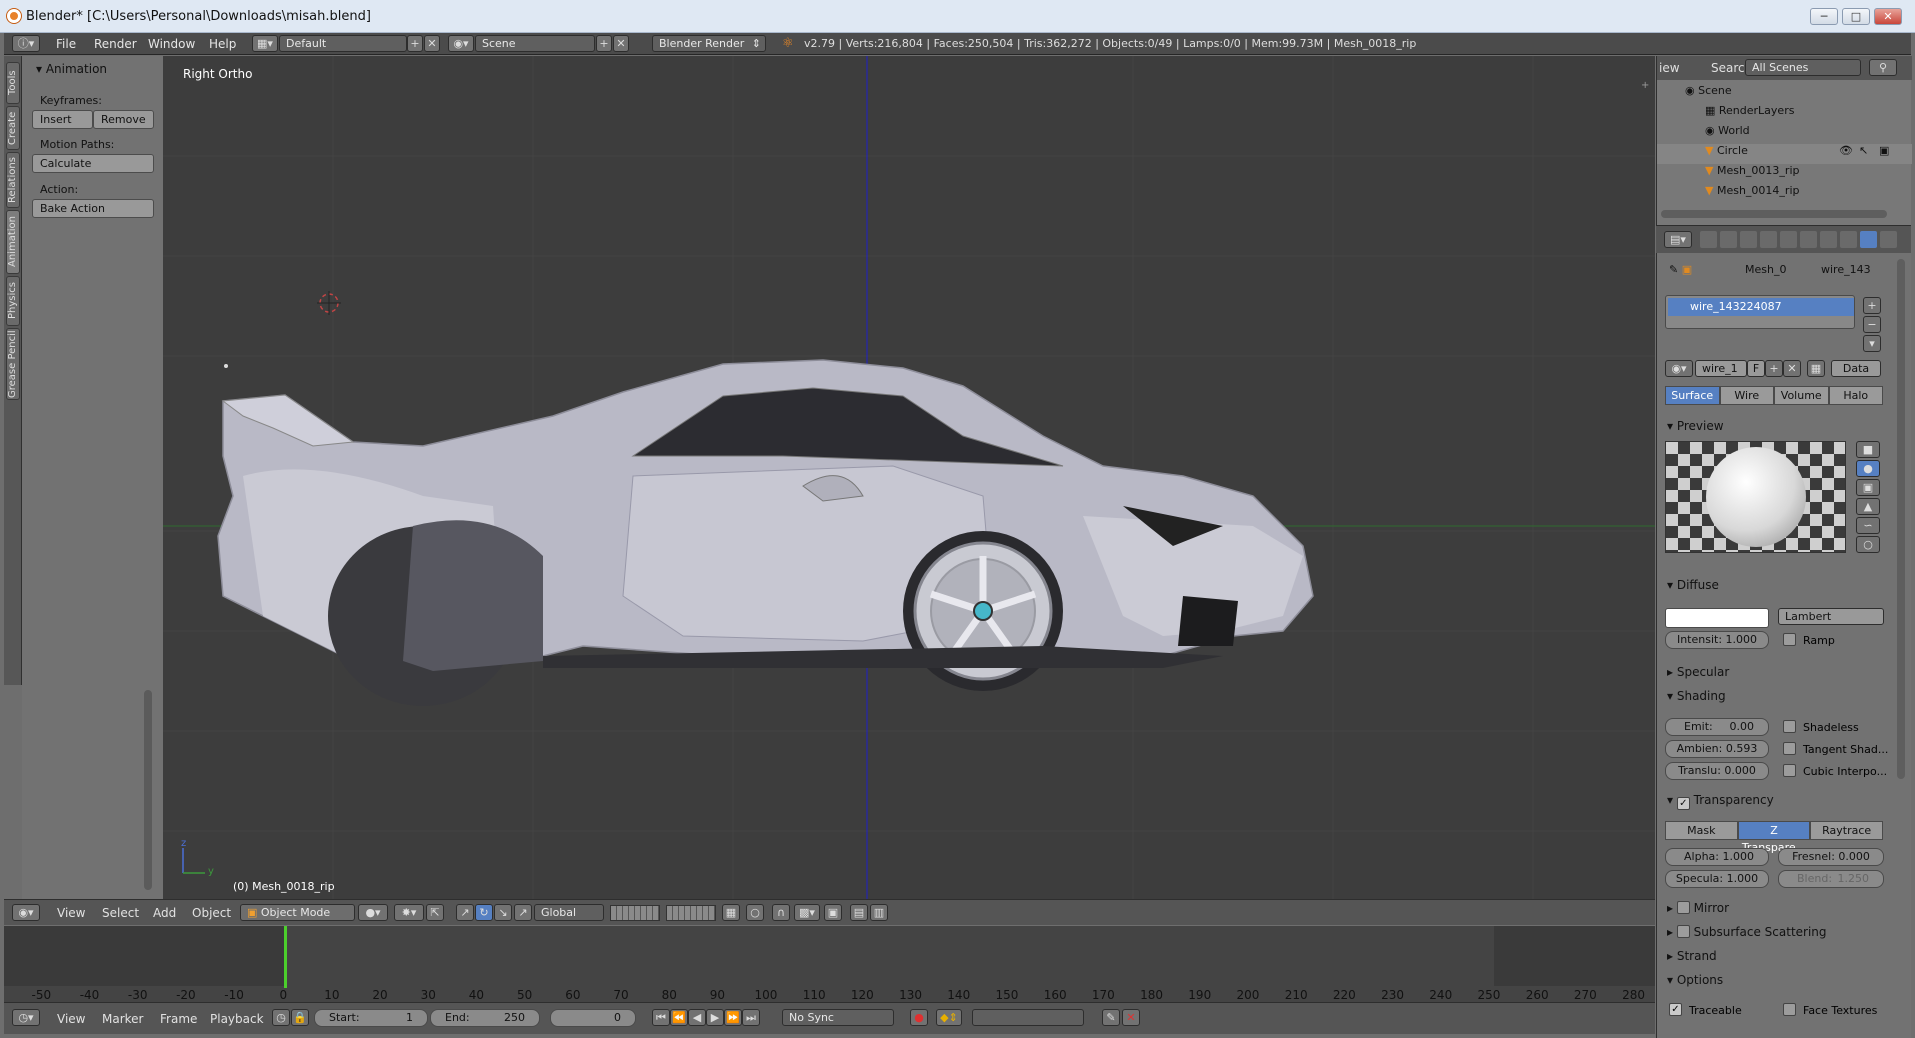 The width and height of the screenshot is (1915, 1038). I want to click on ramp-checkbox, so click(1789, 639).